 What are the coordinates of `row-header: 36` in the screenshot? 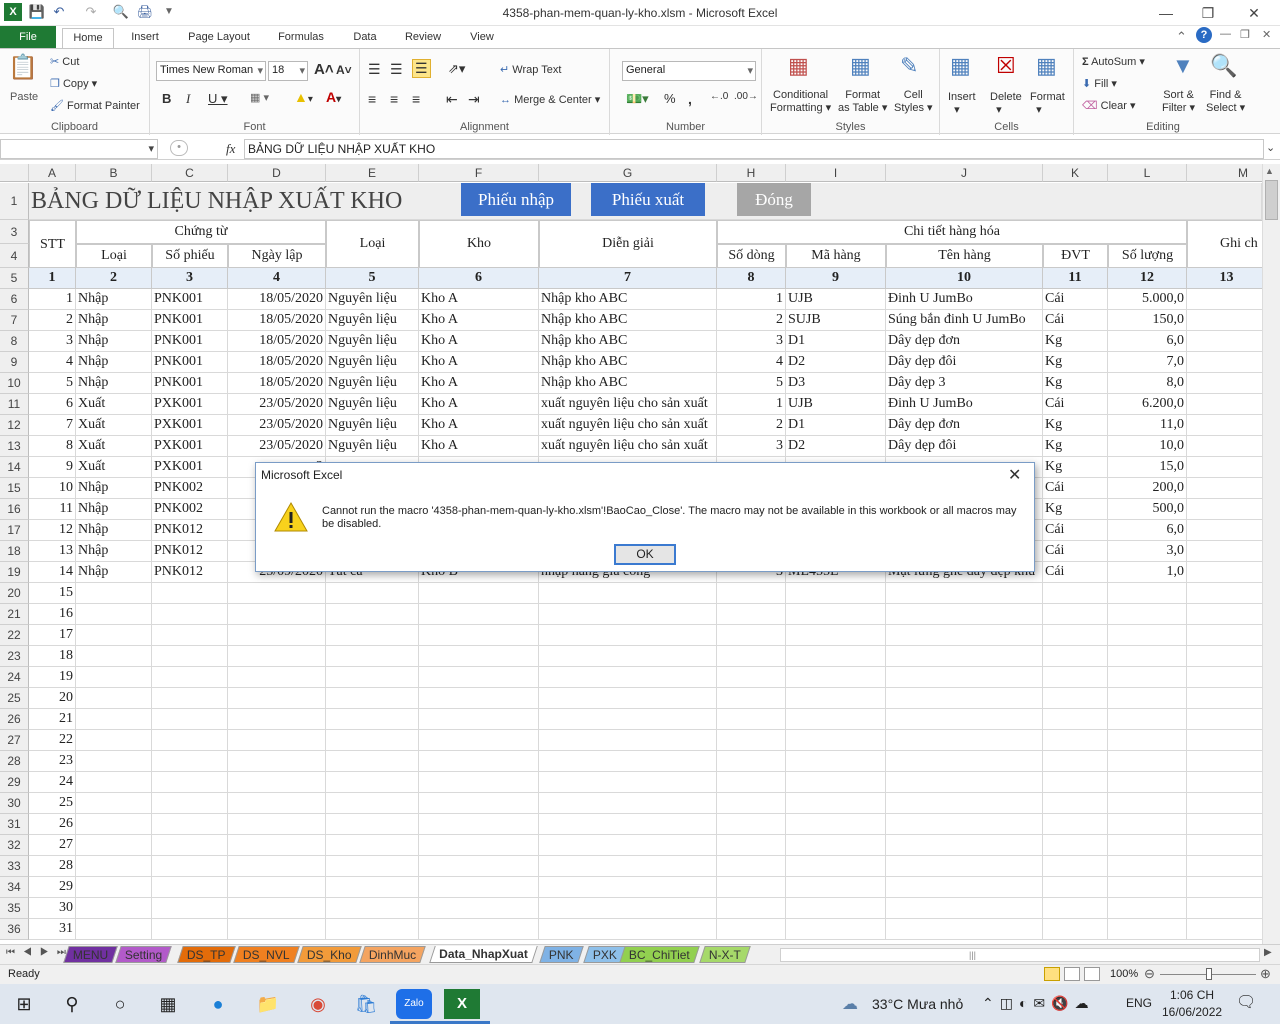 It's located at (14, 929).